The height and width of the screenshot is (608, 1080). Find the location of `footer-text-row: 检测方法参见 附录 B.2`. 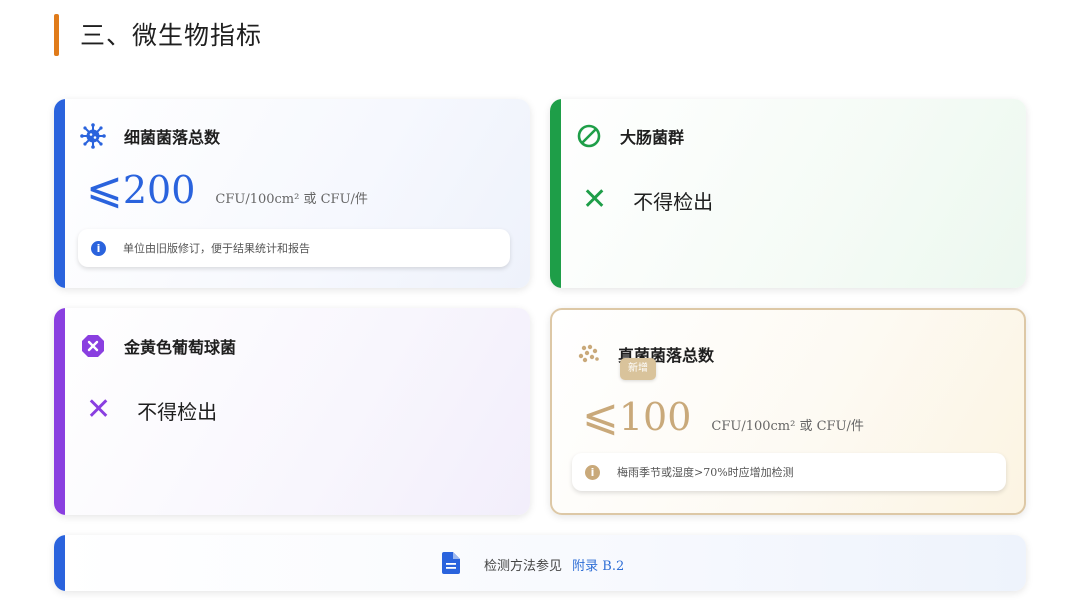

footer-text-row: 检测方法参见 附录 B.2 is located at coordinates (554, 564).